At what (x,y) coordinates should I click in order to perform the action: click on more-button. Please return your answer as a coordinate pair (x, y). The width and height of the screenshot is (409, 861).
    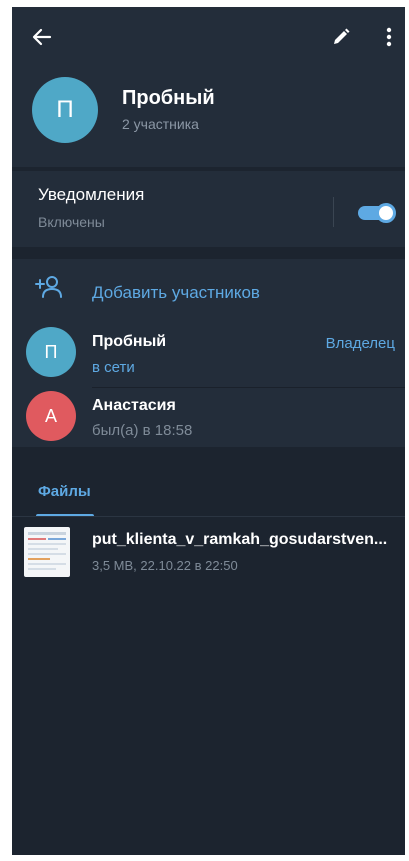
    Looking at the image, I should click on (389, 37).